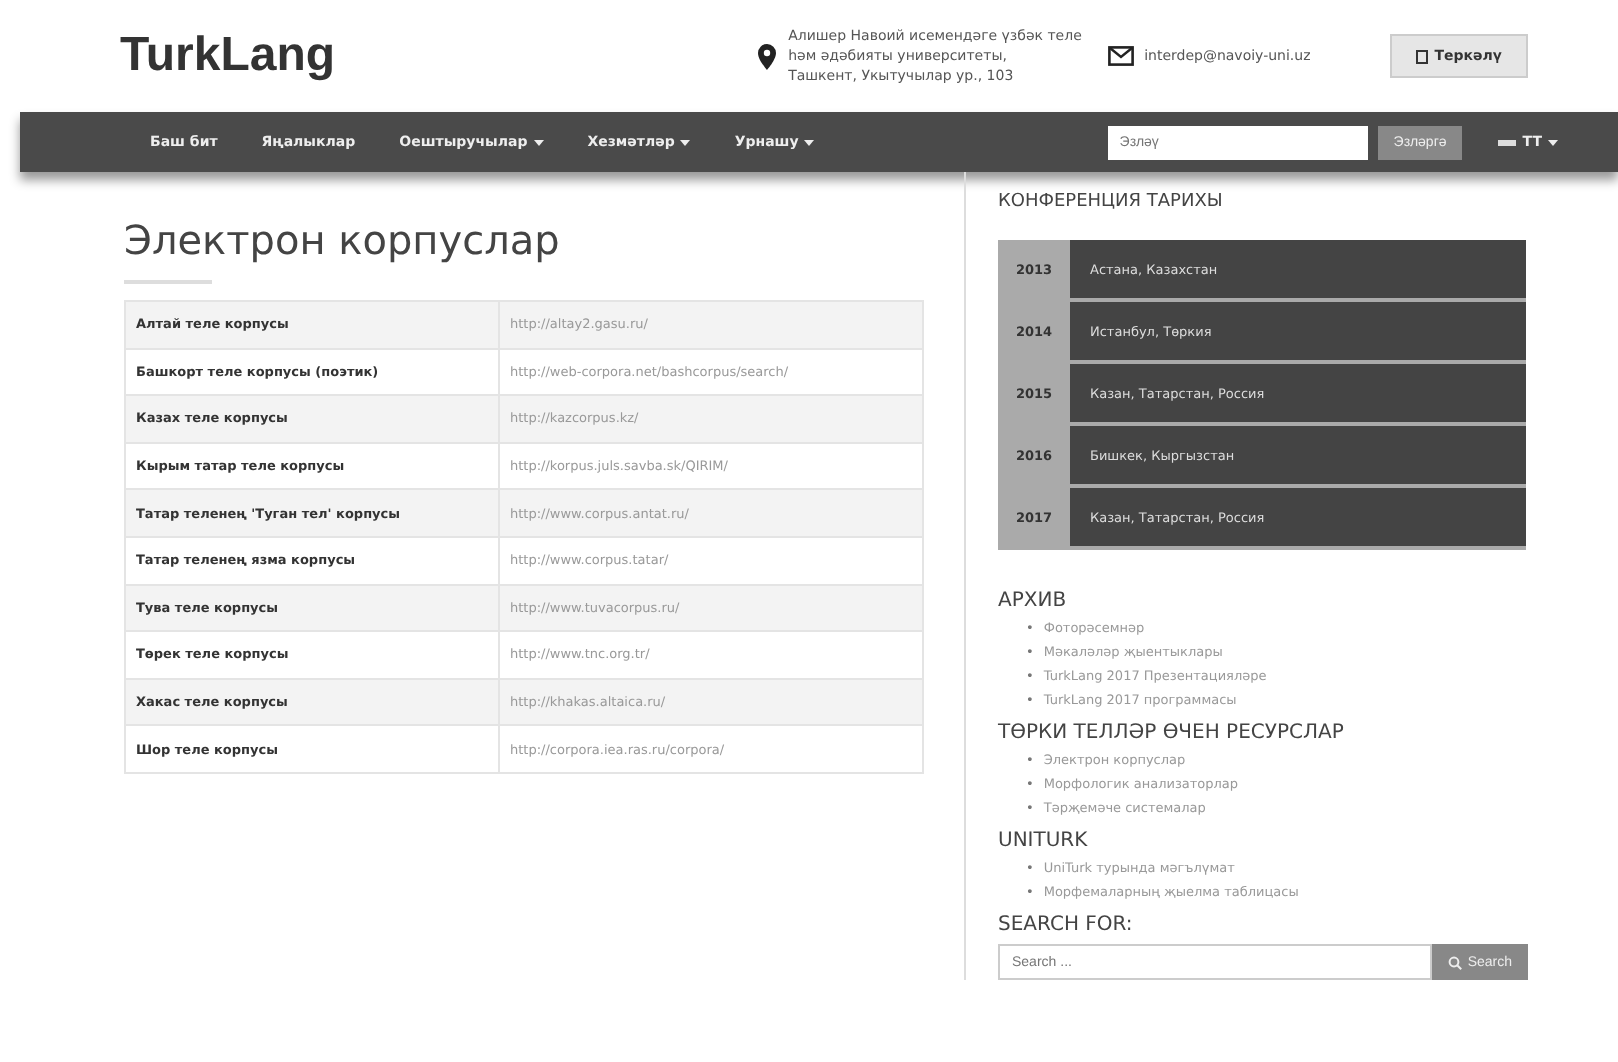  What do you see at coordinates (1422, 56) in the screenshot?
I see `document-icon` at bounding box center [1422, 56].